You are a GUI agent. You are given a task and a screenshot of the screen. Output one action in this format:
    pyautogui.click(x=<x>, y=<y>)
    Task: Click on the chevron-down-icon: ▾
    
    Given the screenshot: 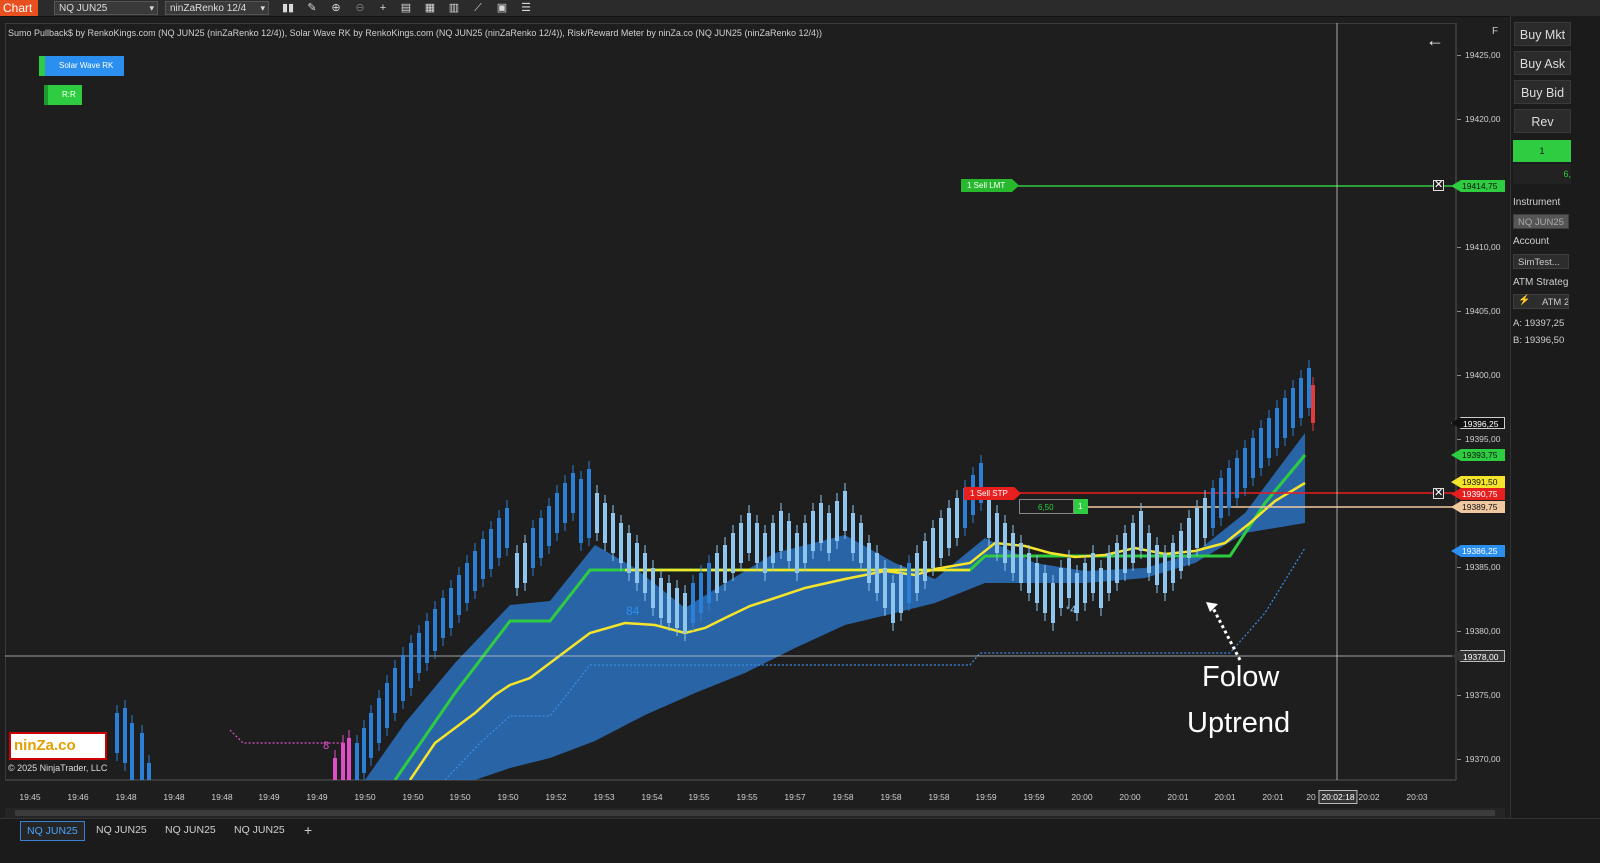 What is the action you would take?
    pyautogui.click(x=262, y=8)
    